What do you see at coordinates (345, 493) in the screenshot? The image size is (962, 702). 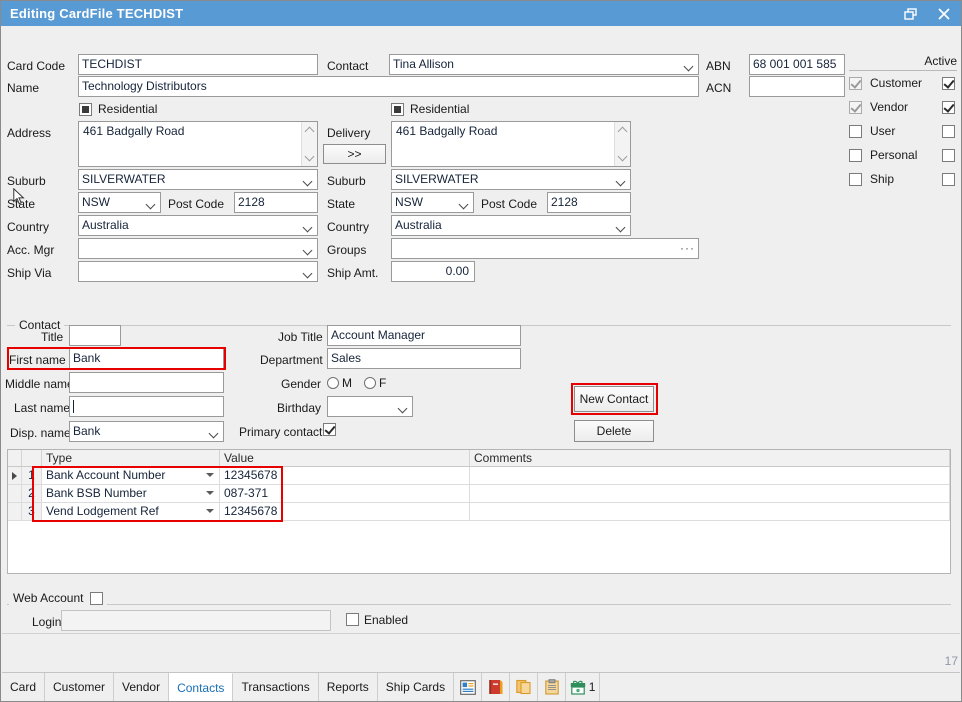 I see `row-value: 087-371` at bounding box center [345, 493].